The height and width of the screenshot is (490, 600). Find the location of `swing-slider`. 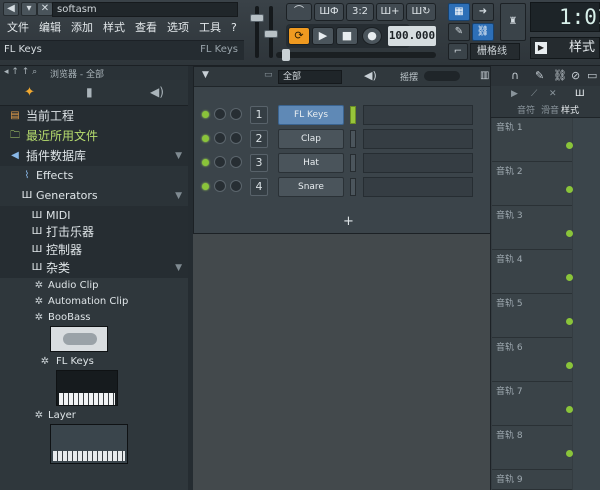

swing-slider is located at coordinates (442, 76).